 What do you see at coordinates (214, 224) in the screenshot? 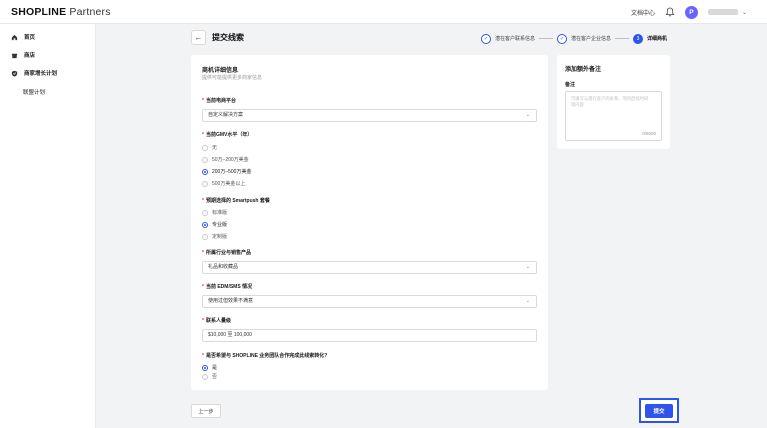
I see `smartpush-option-pro: 专业版` at bounding box center [214, 224].